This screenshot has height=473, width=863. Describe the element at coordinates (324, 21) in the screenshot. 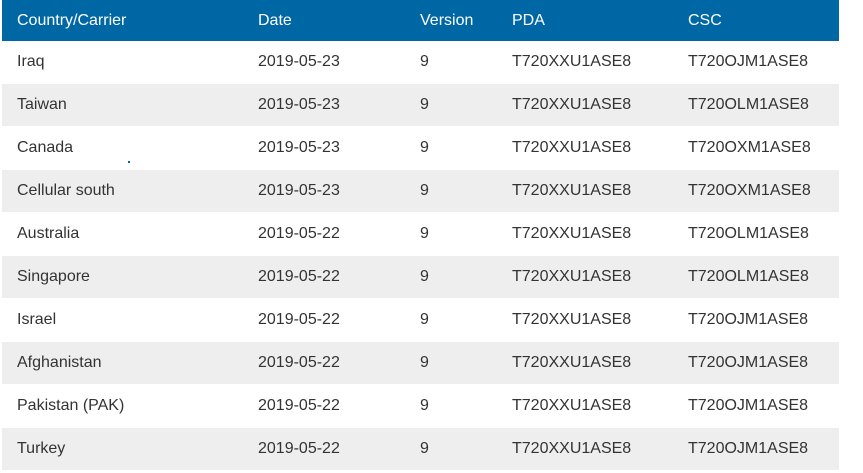

I see `column-header-date: Date` at that location.